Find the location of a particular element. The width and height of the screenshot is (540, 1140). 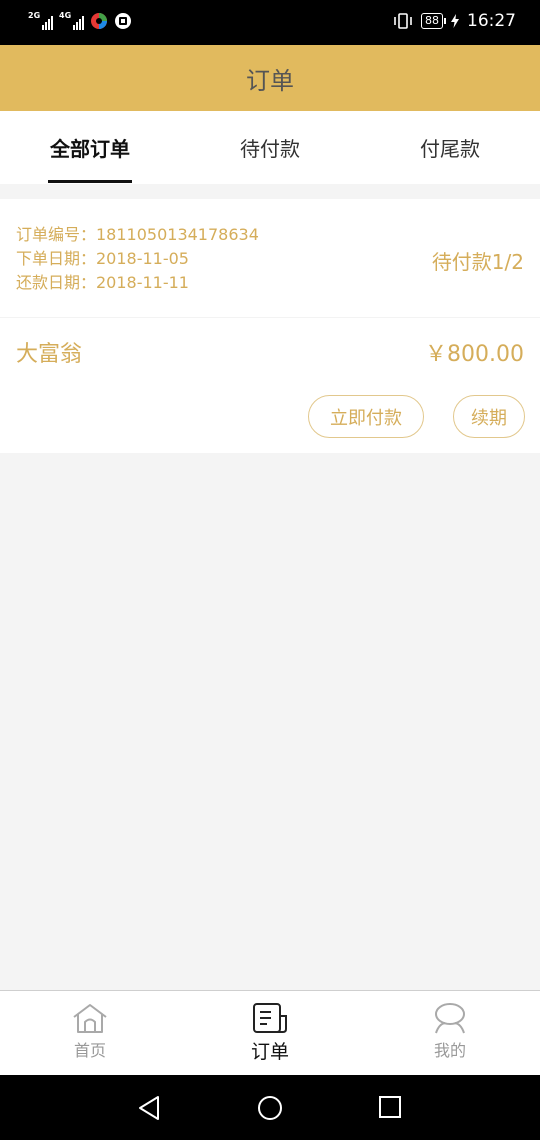

active-tab-indicator is located at coordinates (90, 181).